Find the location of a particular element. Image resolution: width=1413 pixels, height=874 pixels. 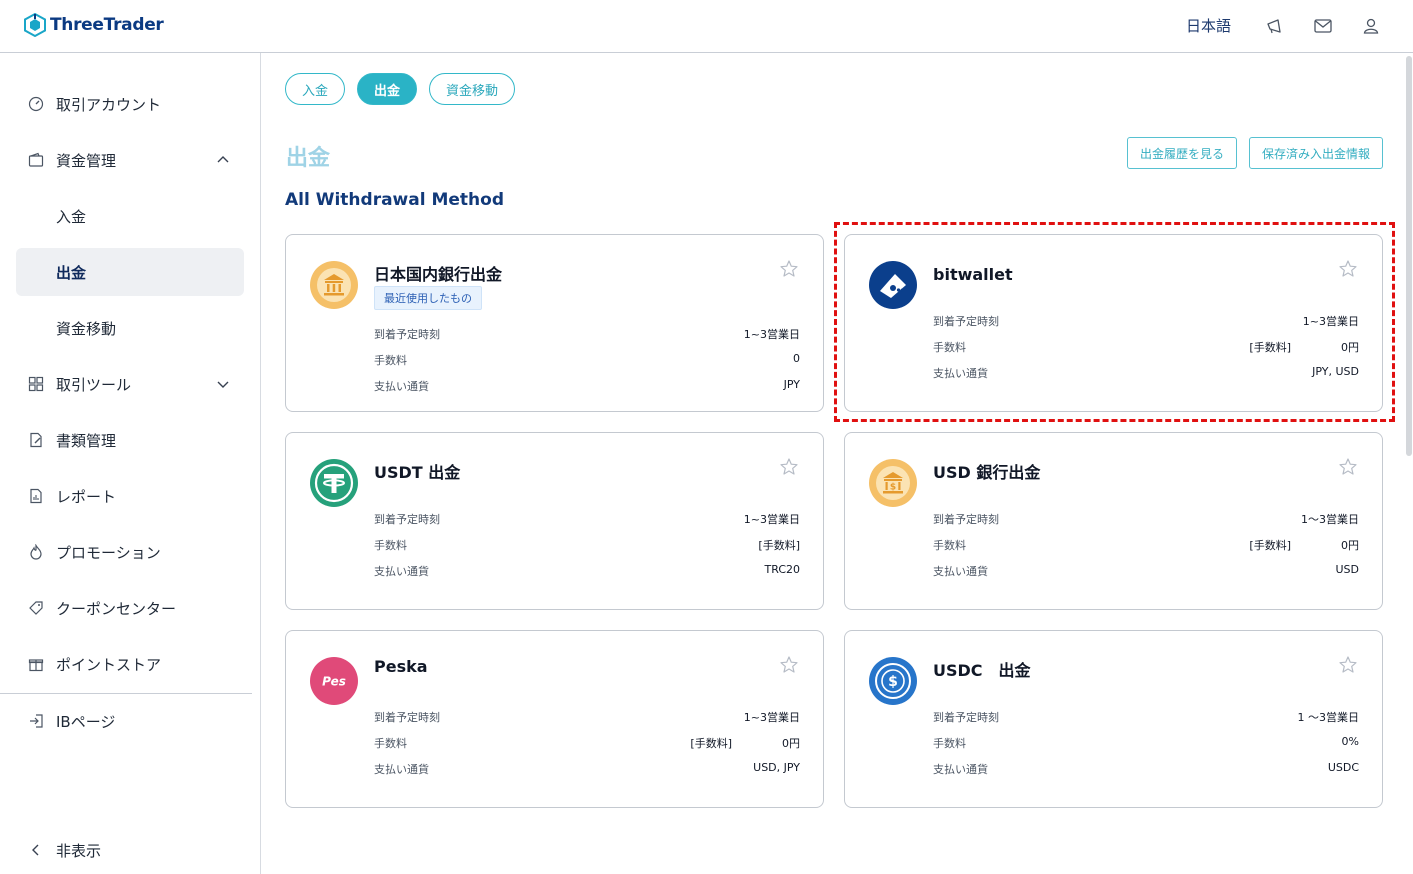

sidebar-item-coupon-center: クーポンセンター is located at coordinates (130, 608).